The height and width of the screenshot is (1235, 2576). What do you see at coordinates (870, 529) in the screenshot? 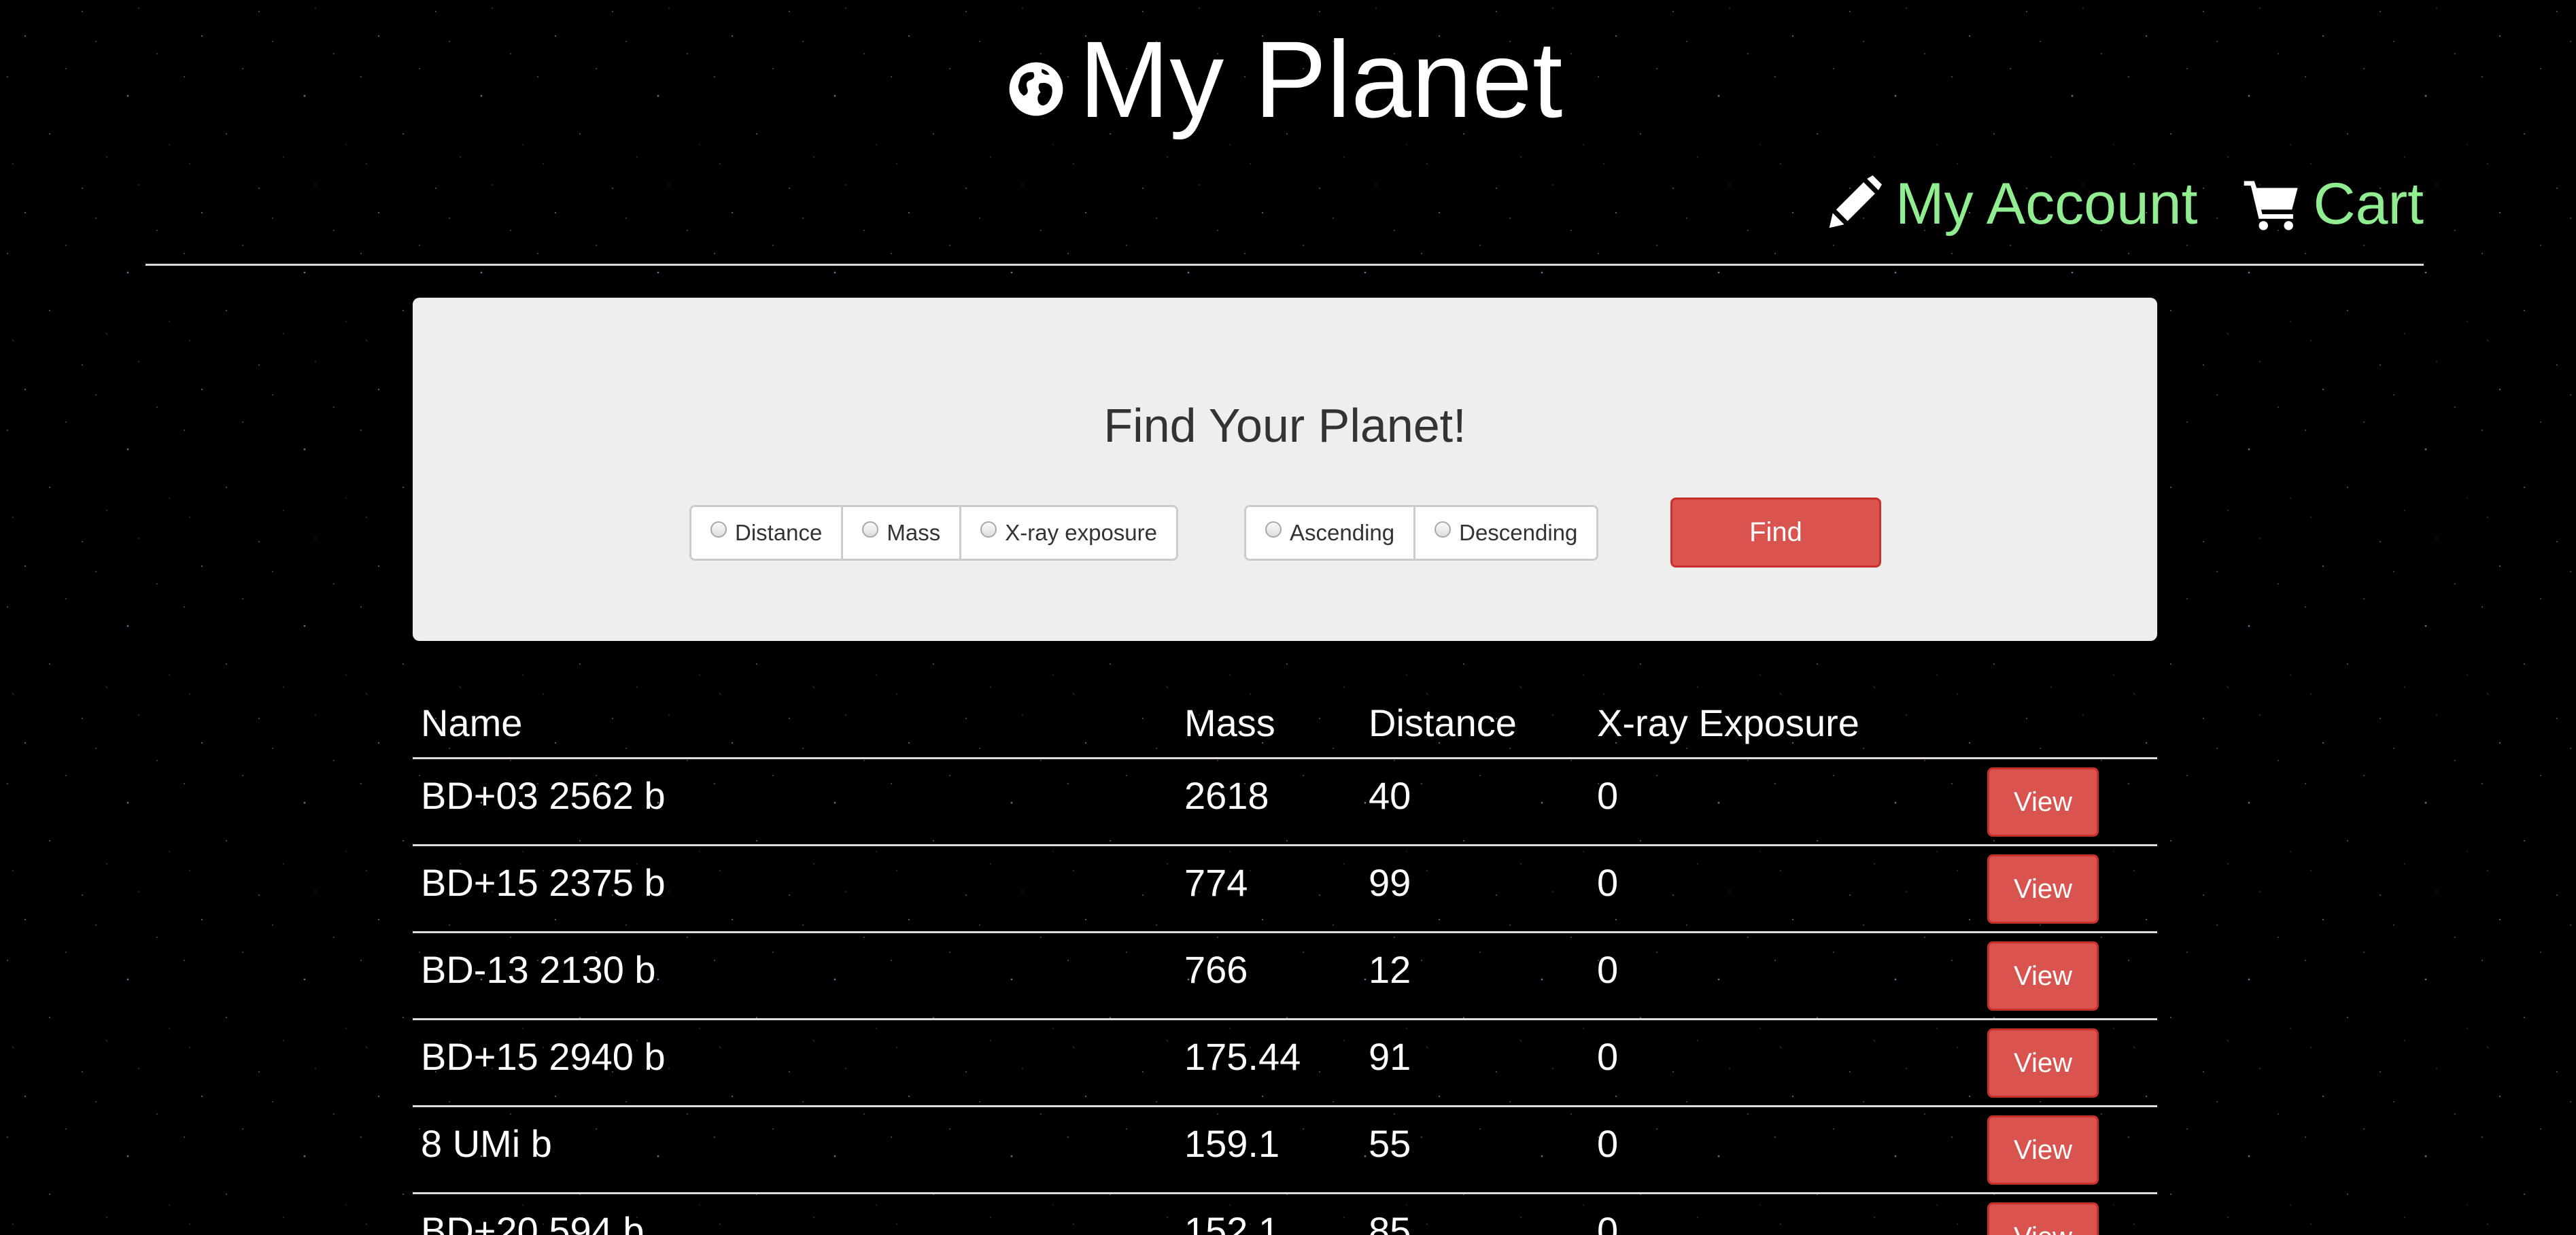
I see `sort-mass-radio` at bounding box center [870, 529].